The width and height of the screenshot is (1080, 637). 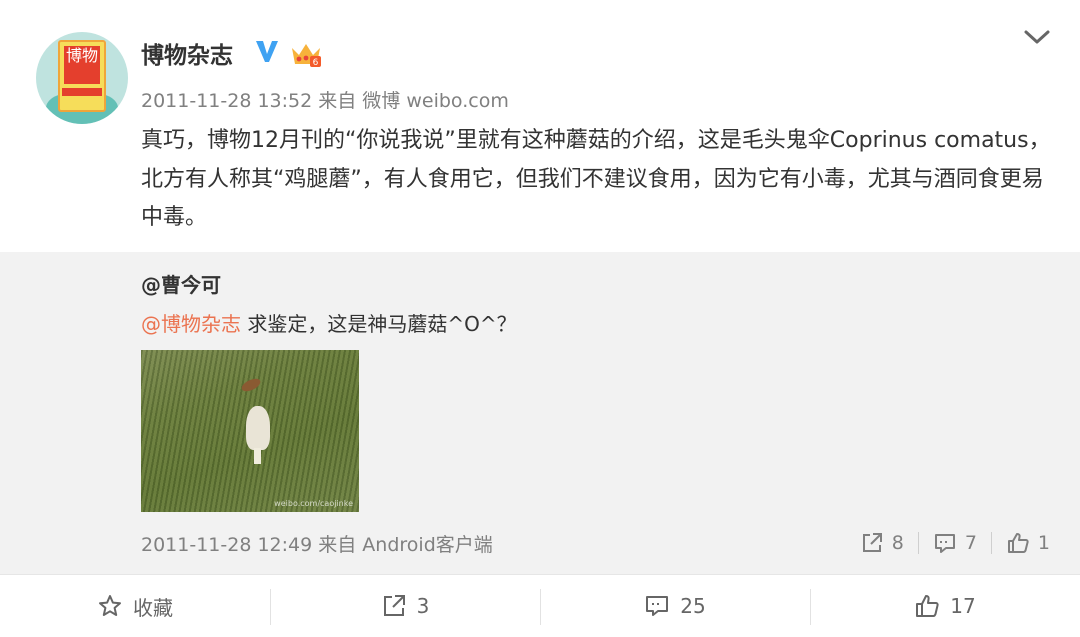 I want to click on repost-author: @曹今可, so click(x=181, y=283).